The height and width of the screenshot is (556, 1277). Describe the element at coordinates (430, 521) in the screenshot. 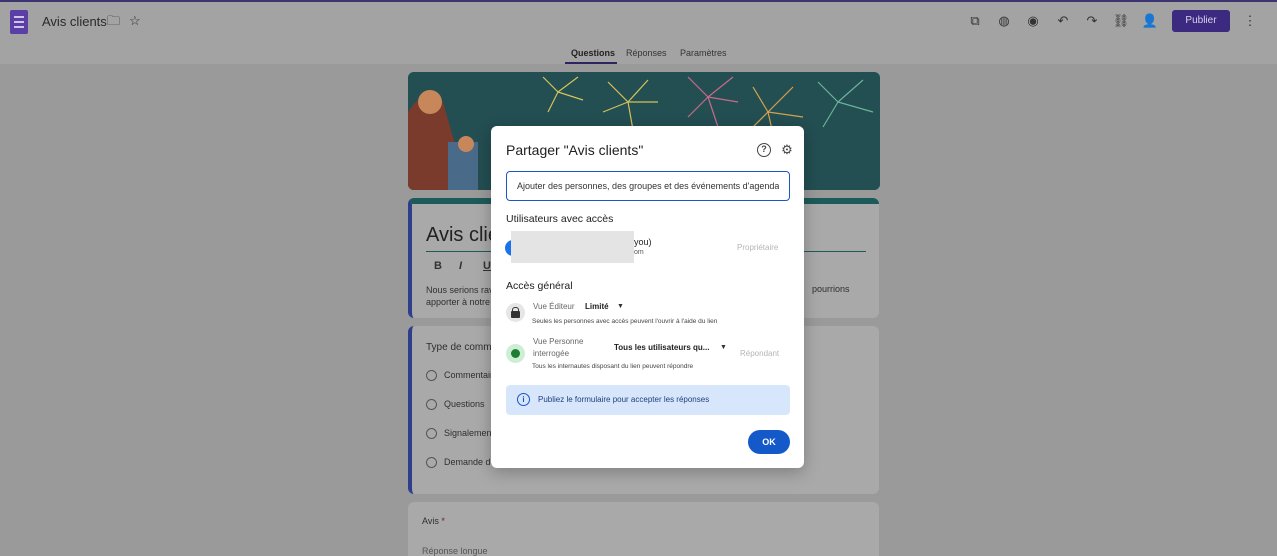

I see `question-label: Avis` at that location.